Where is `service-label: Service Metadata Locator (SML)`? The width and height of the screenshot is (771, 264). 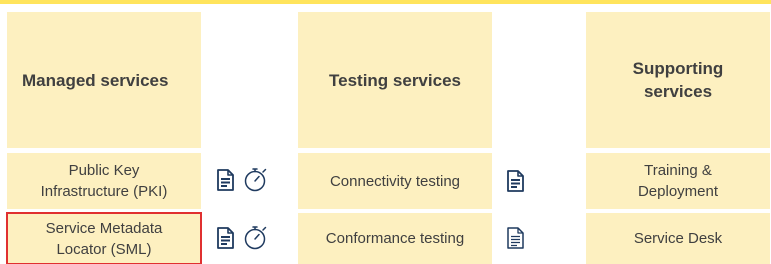 service-label: Service Metadata Locator (SML) is located at coordinates (104, 238).